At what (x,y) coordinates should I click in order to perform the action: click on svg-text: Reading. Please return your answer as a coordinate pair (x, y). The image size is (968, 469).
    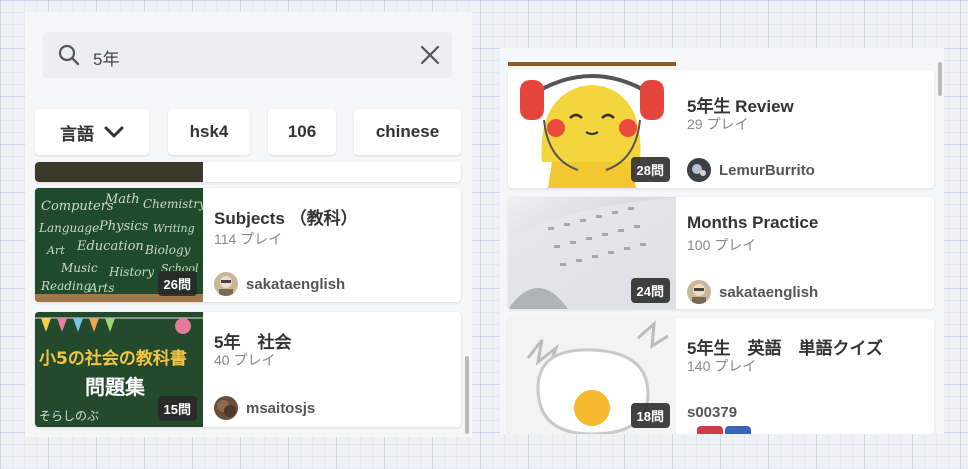
    Looking at the image, I should click on (66, 286).